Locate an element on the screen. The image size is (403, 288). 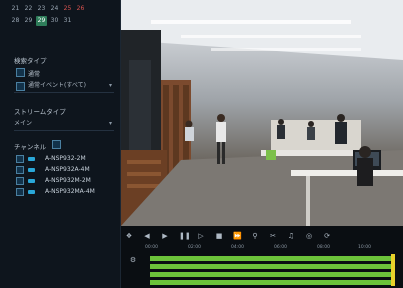
regular-checkbox is located at coordinates (20, 72).